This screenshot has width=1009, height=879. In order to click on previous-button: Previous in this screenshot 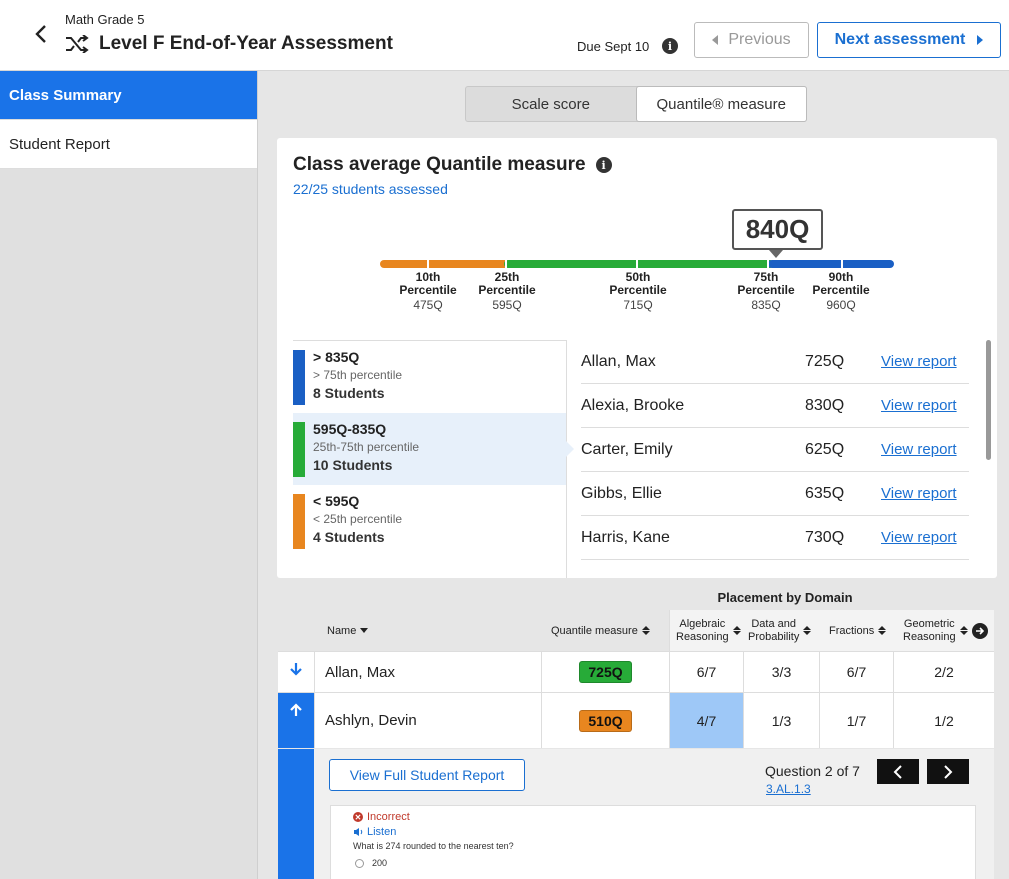, I will do `click(751, 40)`.